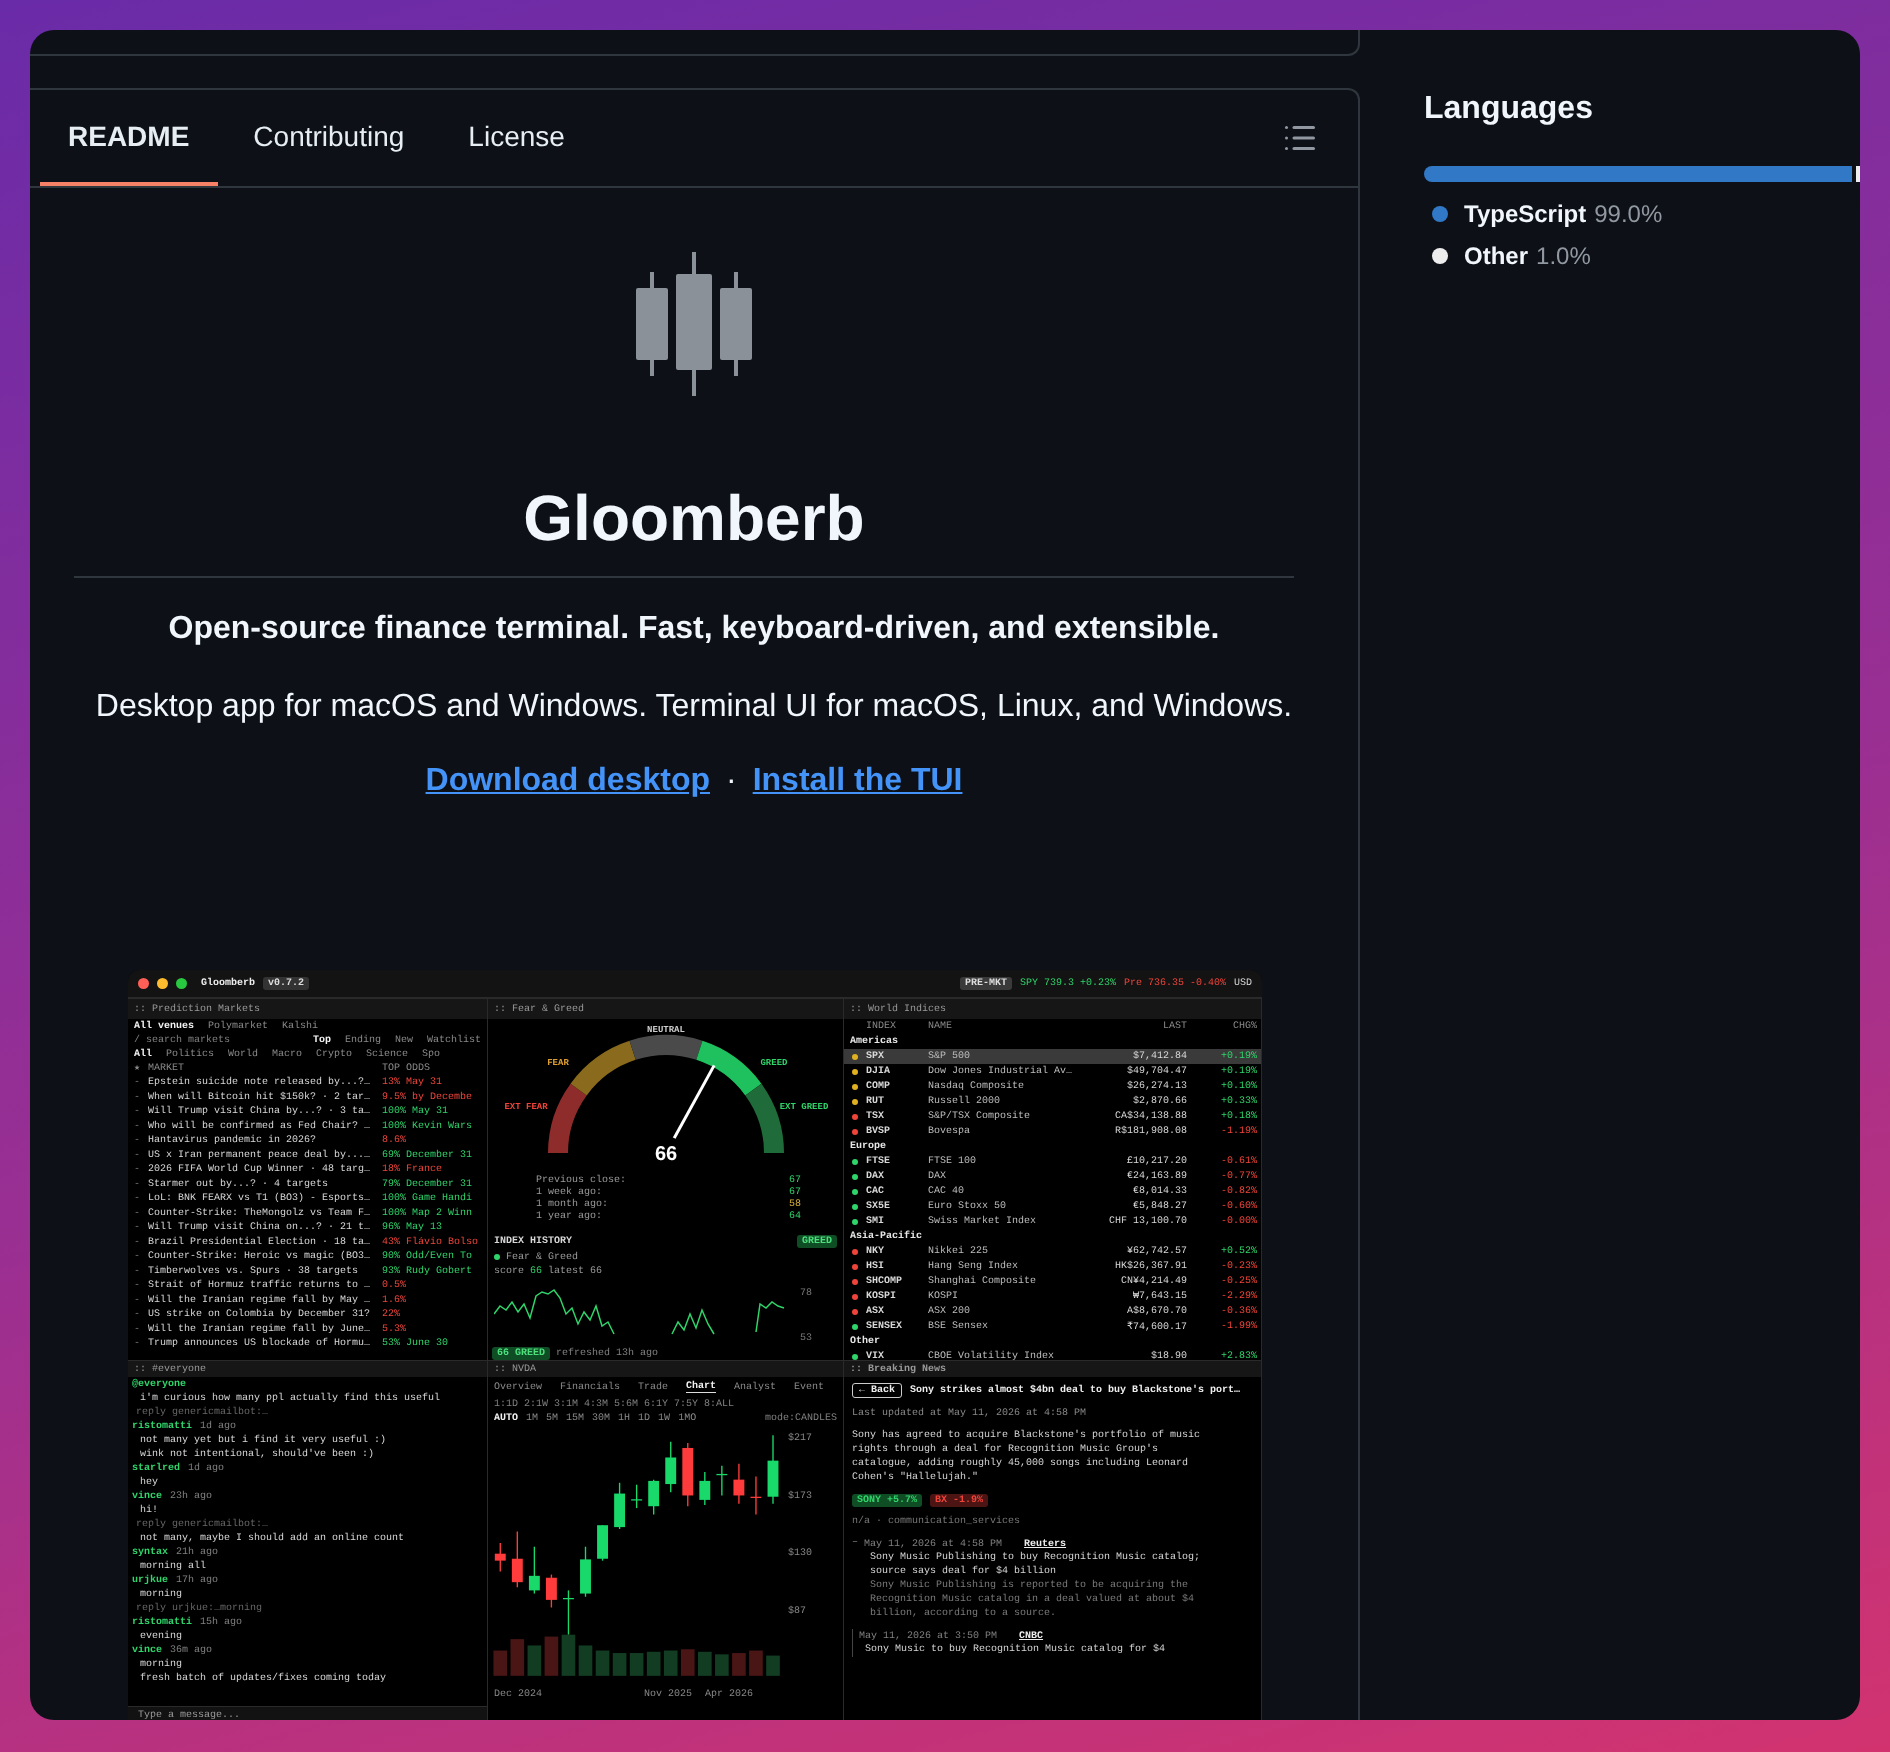  Describe the element at coordinates (694, 519) in the screenshot. I see `readme-title: Gloomberb` at that location.